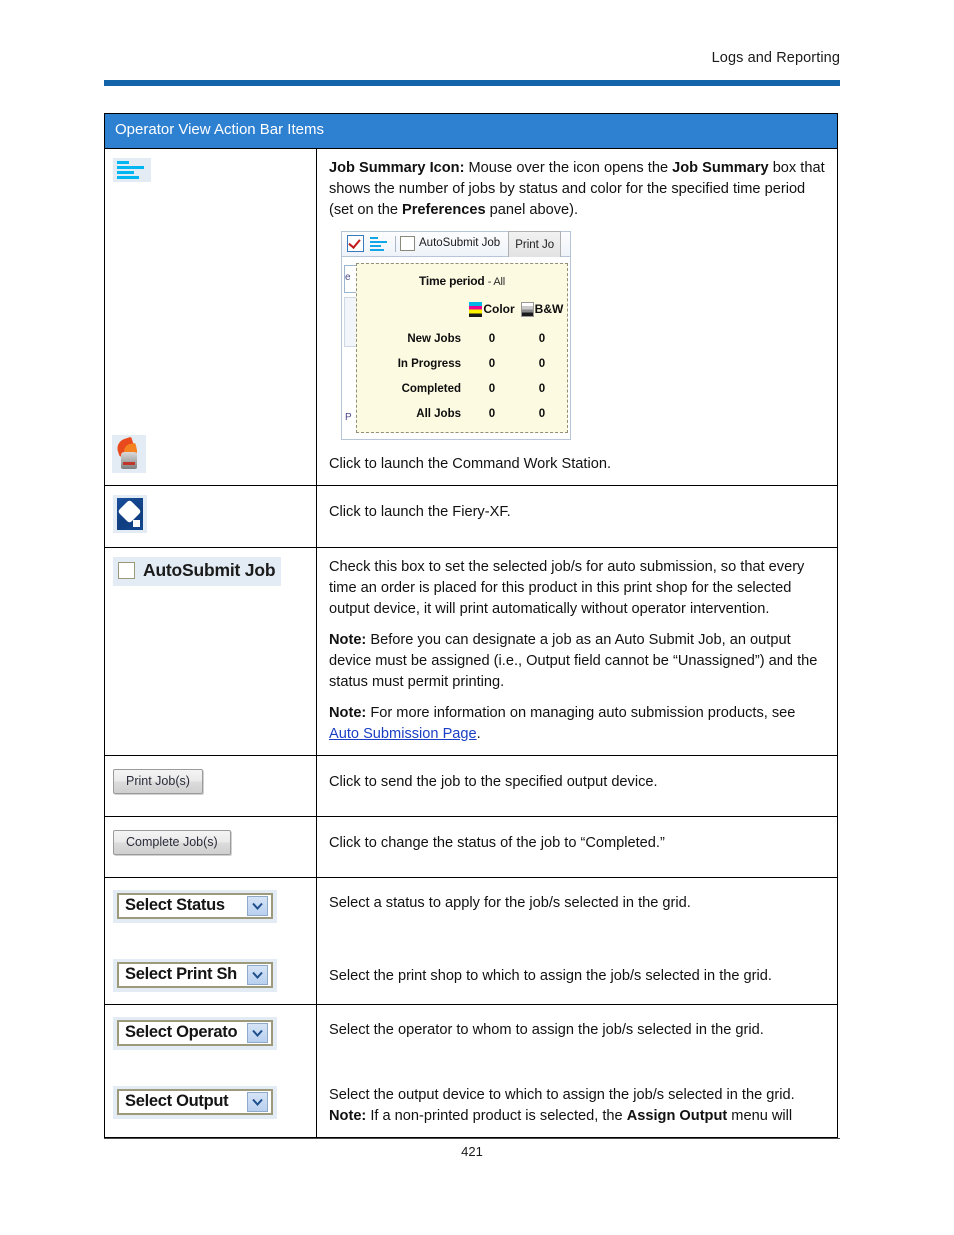 The width and height of the screenshot is (954, 1235). Describe the element at coordinates (577, 516) in the screenshot. I see `row-description-cell: Click to launch the Fiery-XF.` at that location.